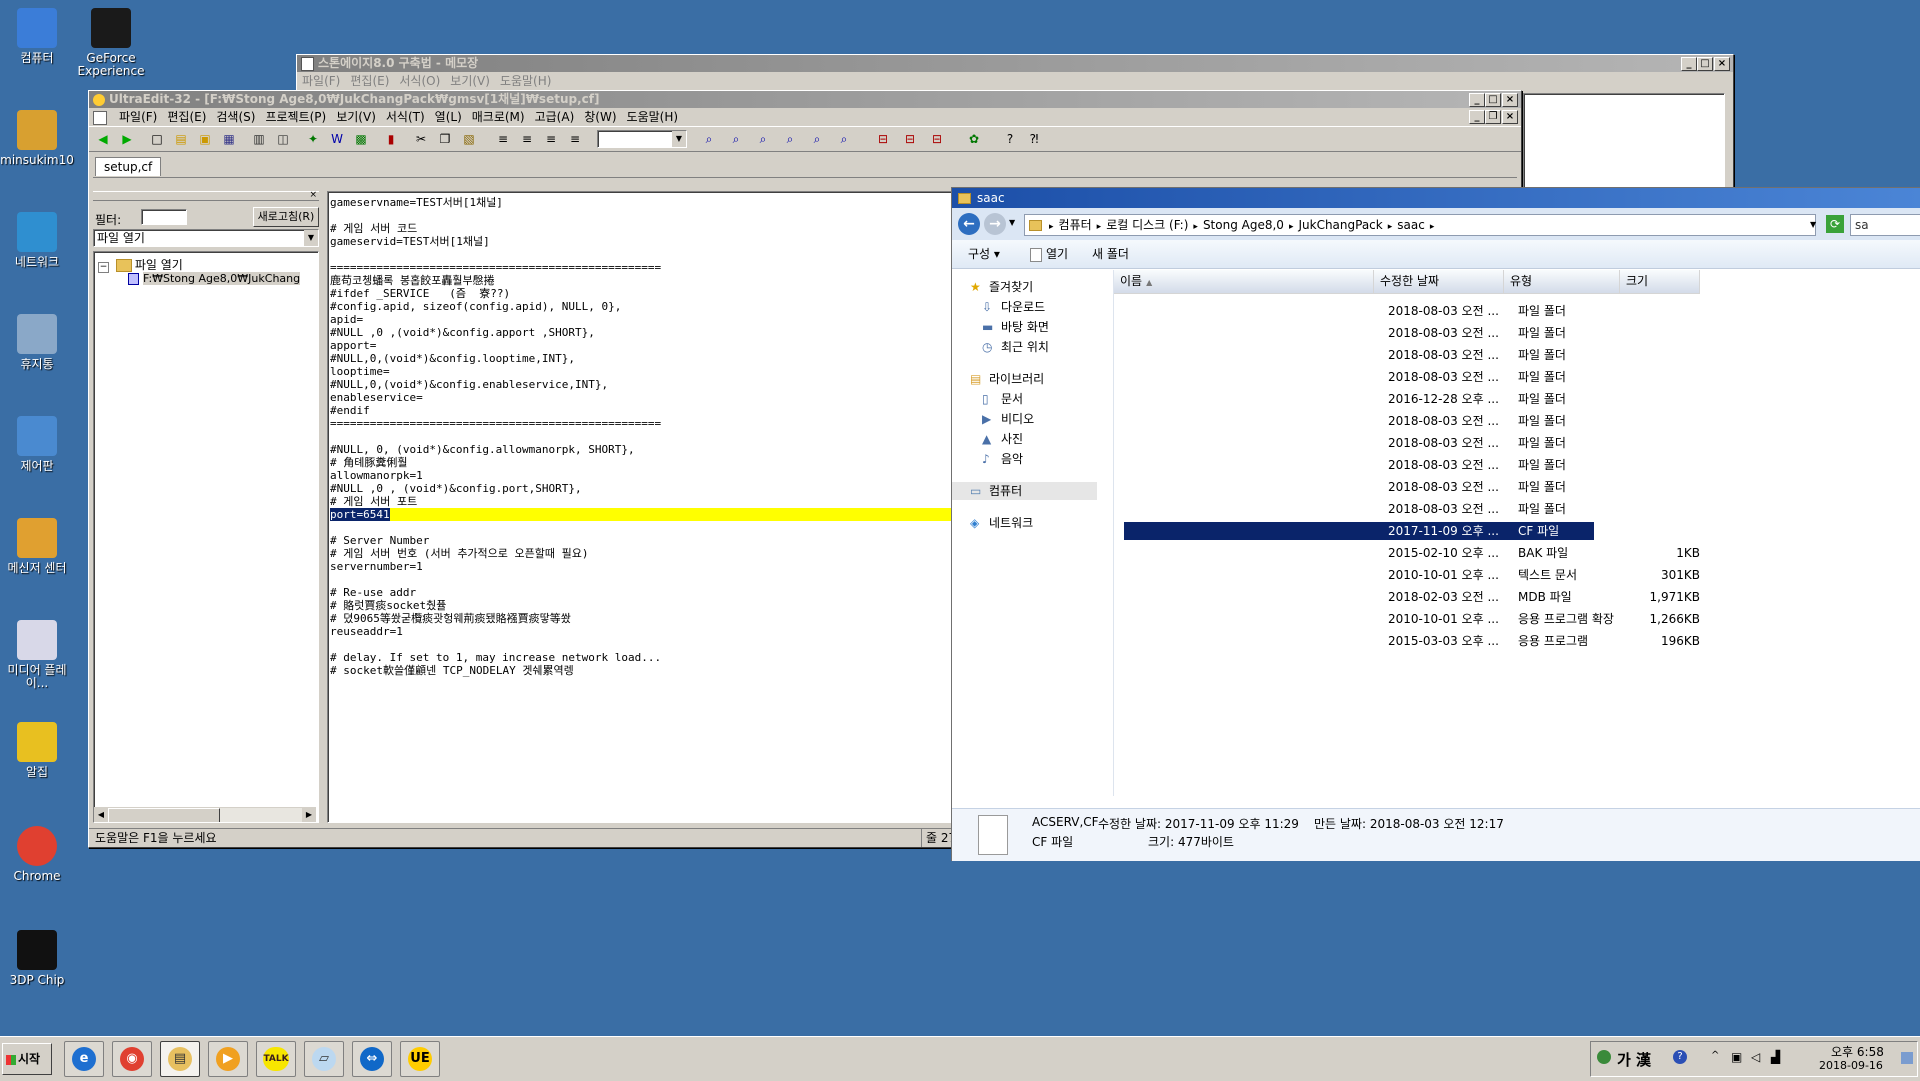 This screenshot has height=1081, width=1920. I want to click on tree-root: − 파일 열기, so click(140, 264).